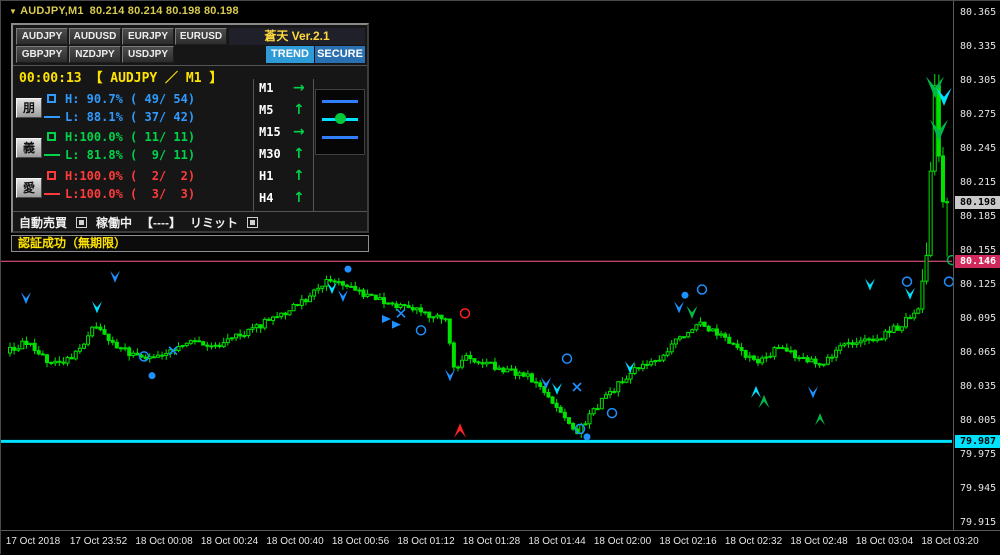 The height and width of the screenshot is (555, 1000). What do you see at coordinates (161, 223) in the screenshot?
I see `running-value: 【----】` at bounding box center [161, 223].